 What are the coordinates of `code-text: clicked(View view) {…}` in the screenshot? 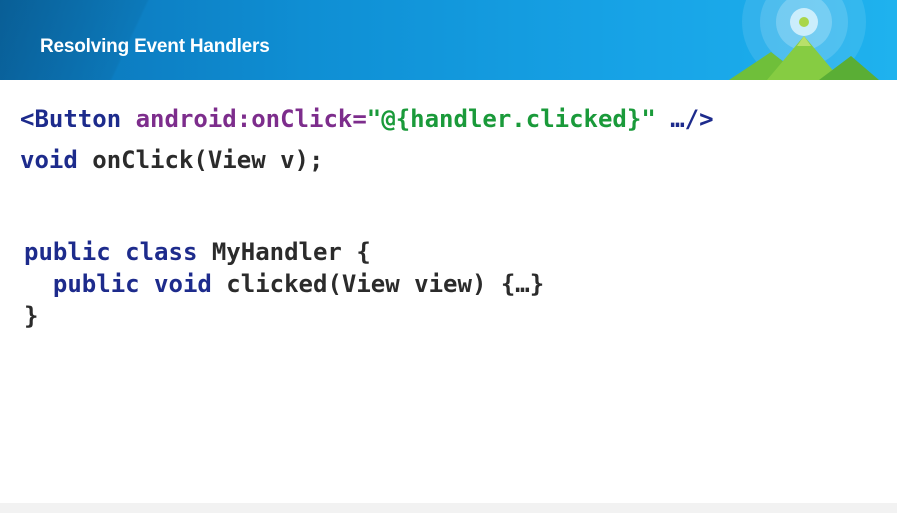 It's located at (378, 284).